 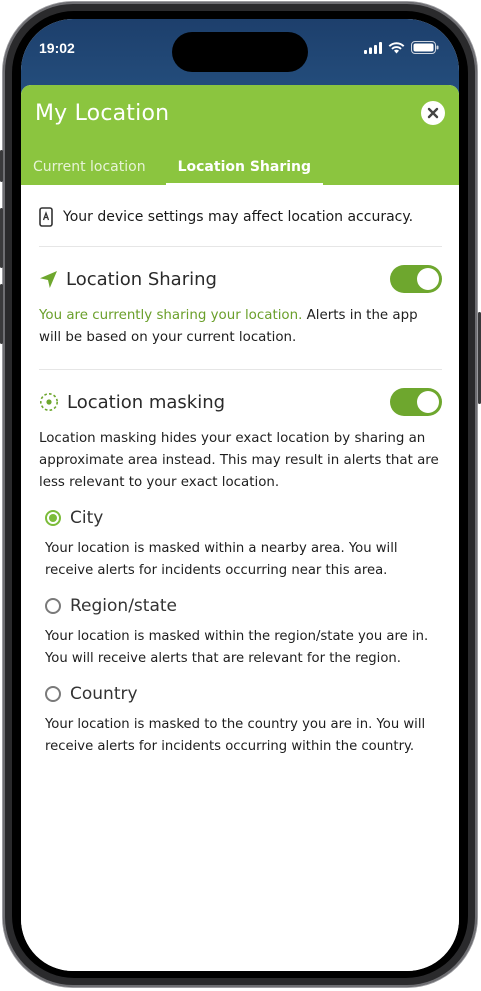 I want to click on wifi-icon, so click(x=396, y=47).